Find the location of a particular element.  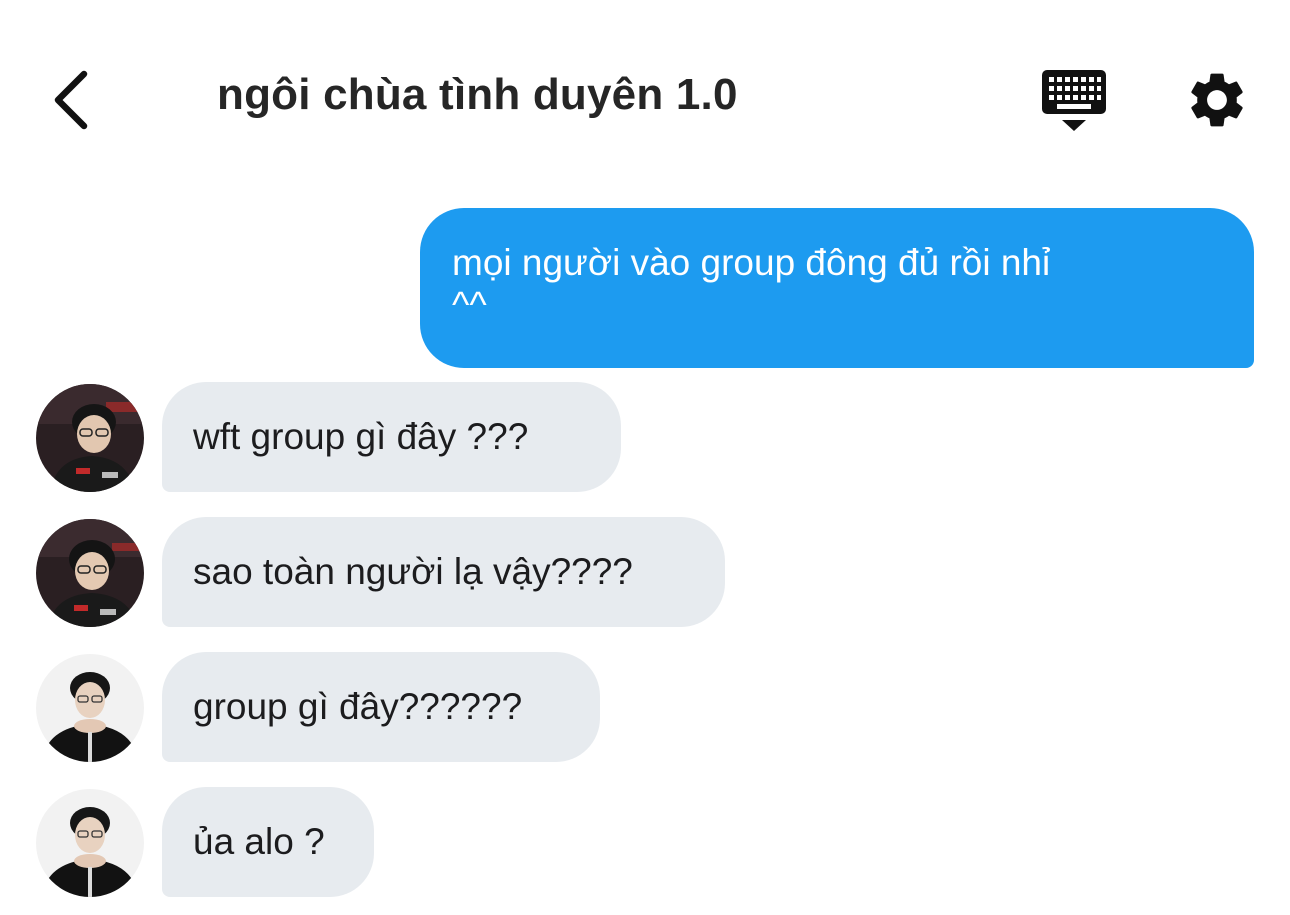

message-bubble-incoming: wft group gì đây ??? is located at coordinates (391, 437).